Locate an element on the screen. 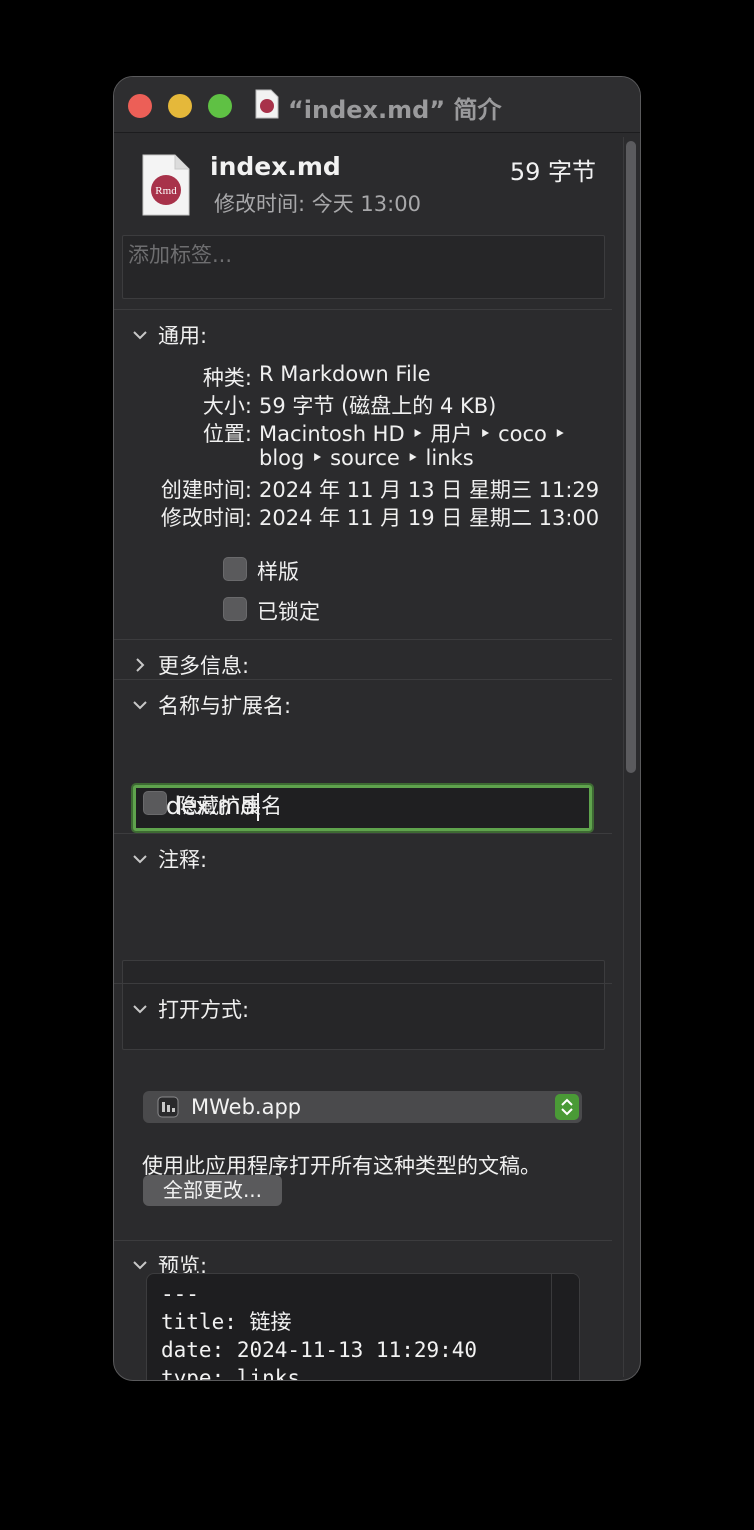 The width and height of the screenshot is (754, 1530). section-open-with-header: 打开方式: is located at coordinates (189, 1009).